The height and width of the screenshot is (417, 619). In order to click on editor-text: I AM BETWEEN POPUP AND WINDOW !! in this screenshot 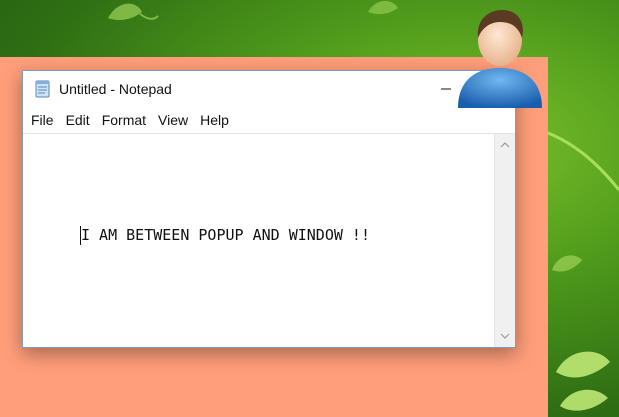, I will do `click(225, 235)`.